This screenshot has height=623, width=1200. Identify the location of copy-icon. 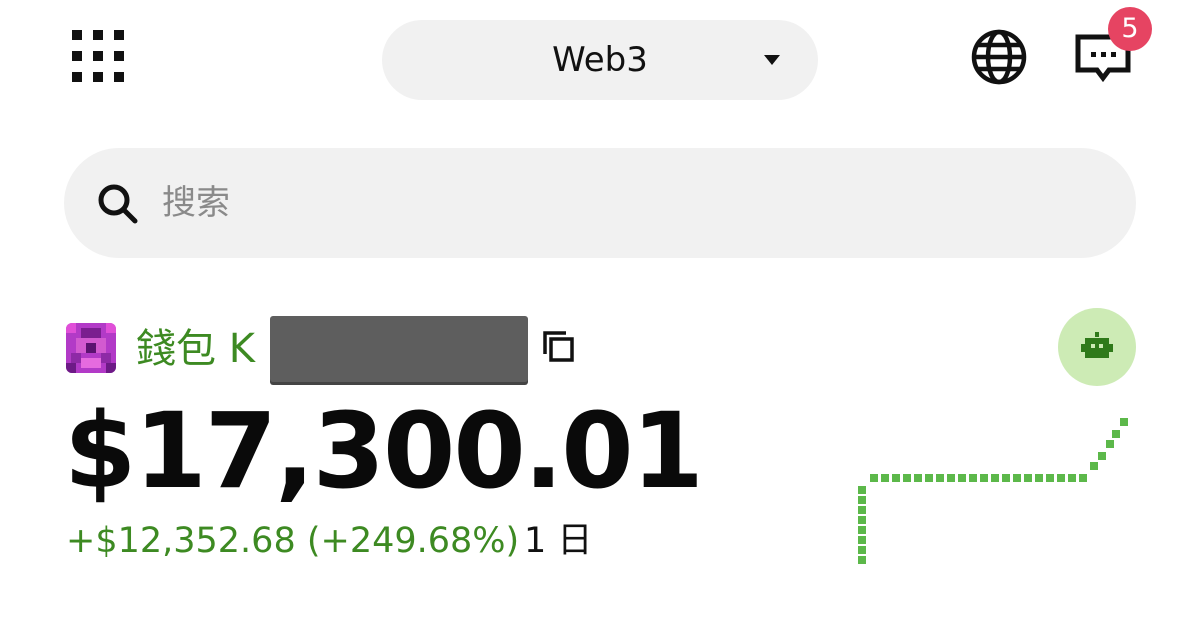
(558, 346).